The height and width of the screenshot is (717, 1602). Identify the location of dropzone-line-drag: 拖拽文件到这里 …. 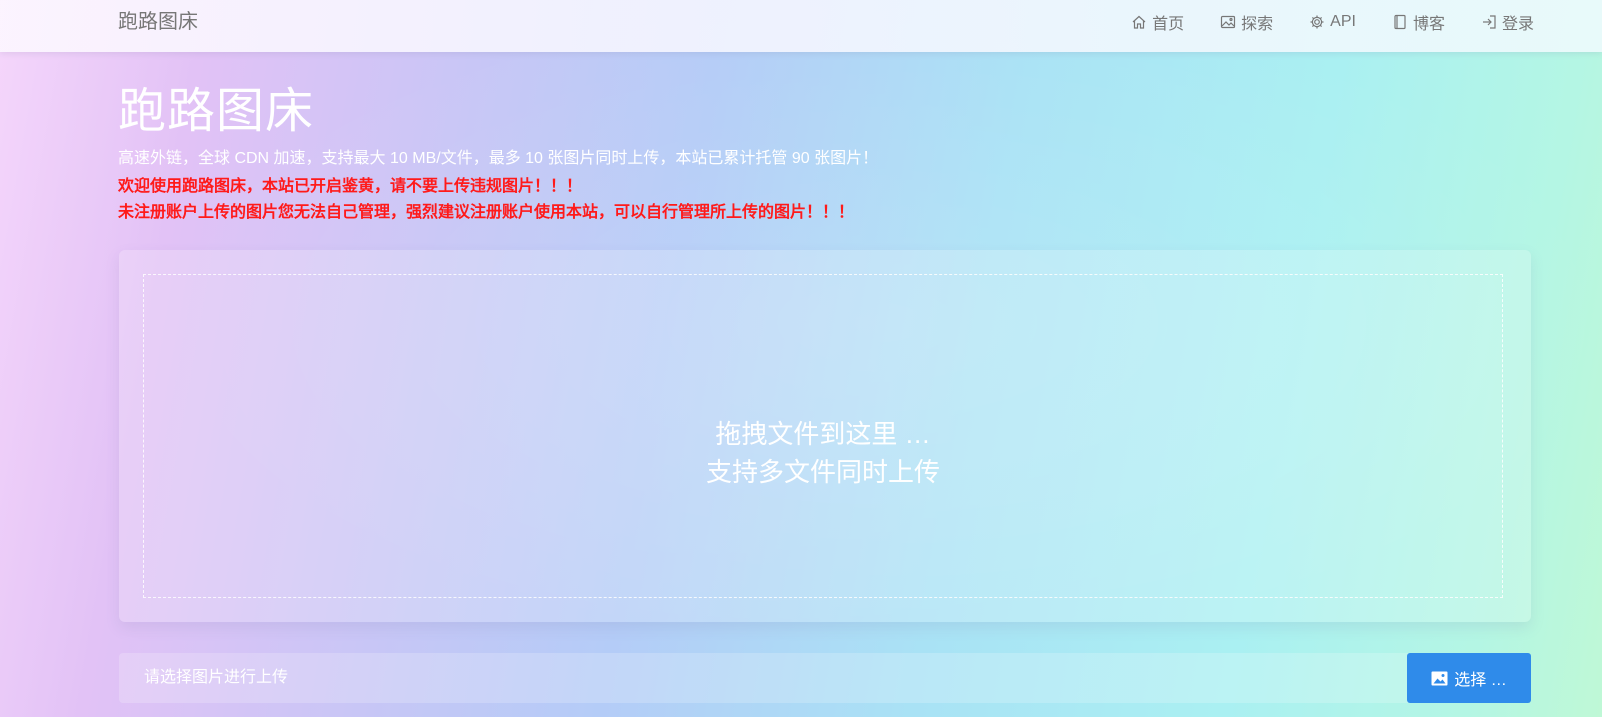
(823, 434).